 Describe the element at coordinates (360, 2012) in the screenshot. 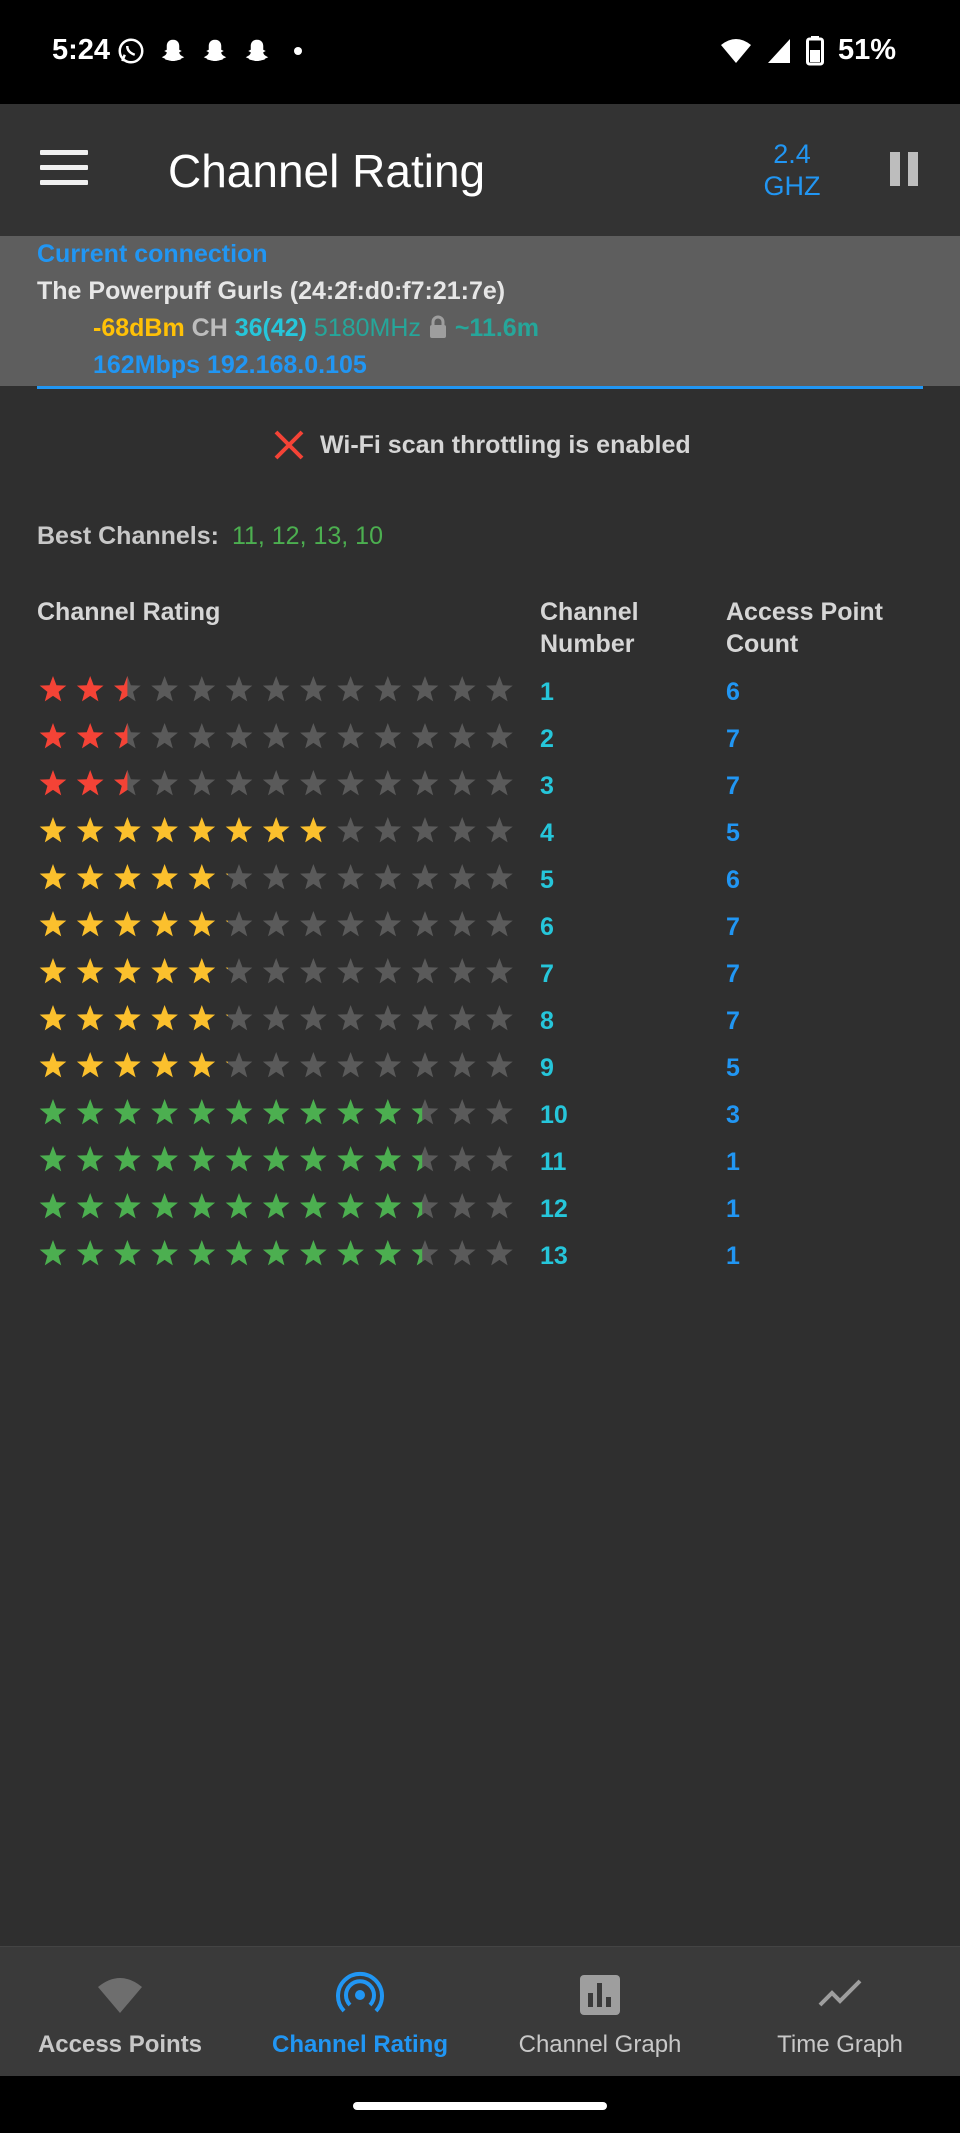

I see `nav-channel-rating: Channel Rating` at that location.